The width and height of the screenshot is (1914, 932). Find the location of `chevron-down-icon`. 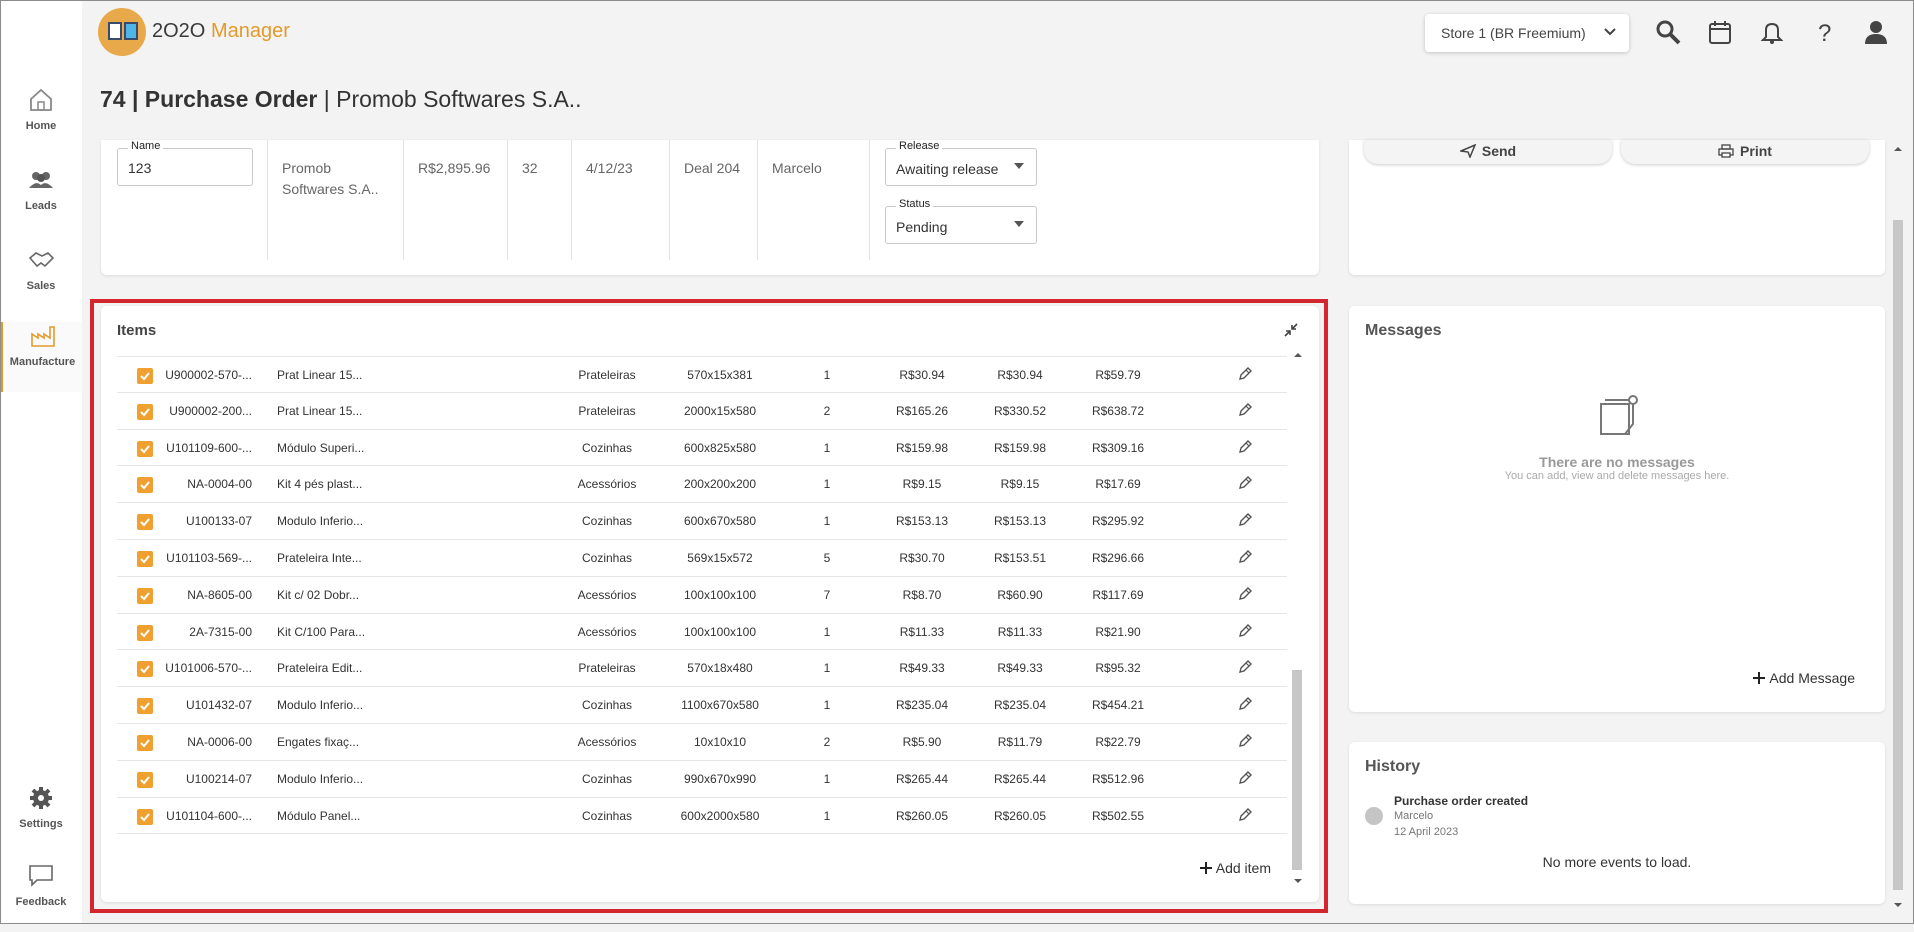

chevron-down-icon is located at coordinates (1610, 32).